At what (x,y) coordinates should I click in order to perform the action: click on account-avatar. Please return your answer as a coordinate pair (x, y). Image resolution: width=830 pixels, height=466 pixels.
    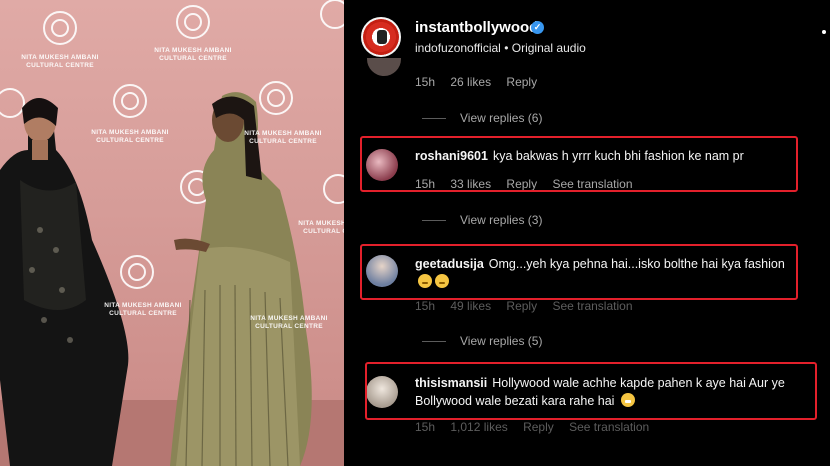
    Looking at the image, I should click on (381, 37).